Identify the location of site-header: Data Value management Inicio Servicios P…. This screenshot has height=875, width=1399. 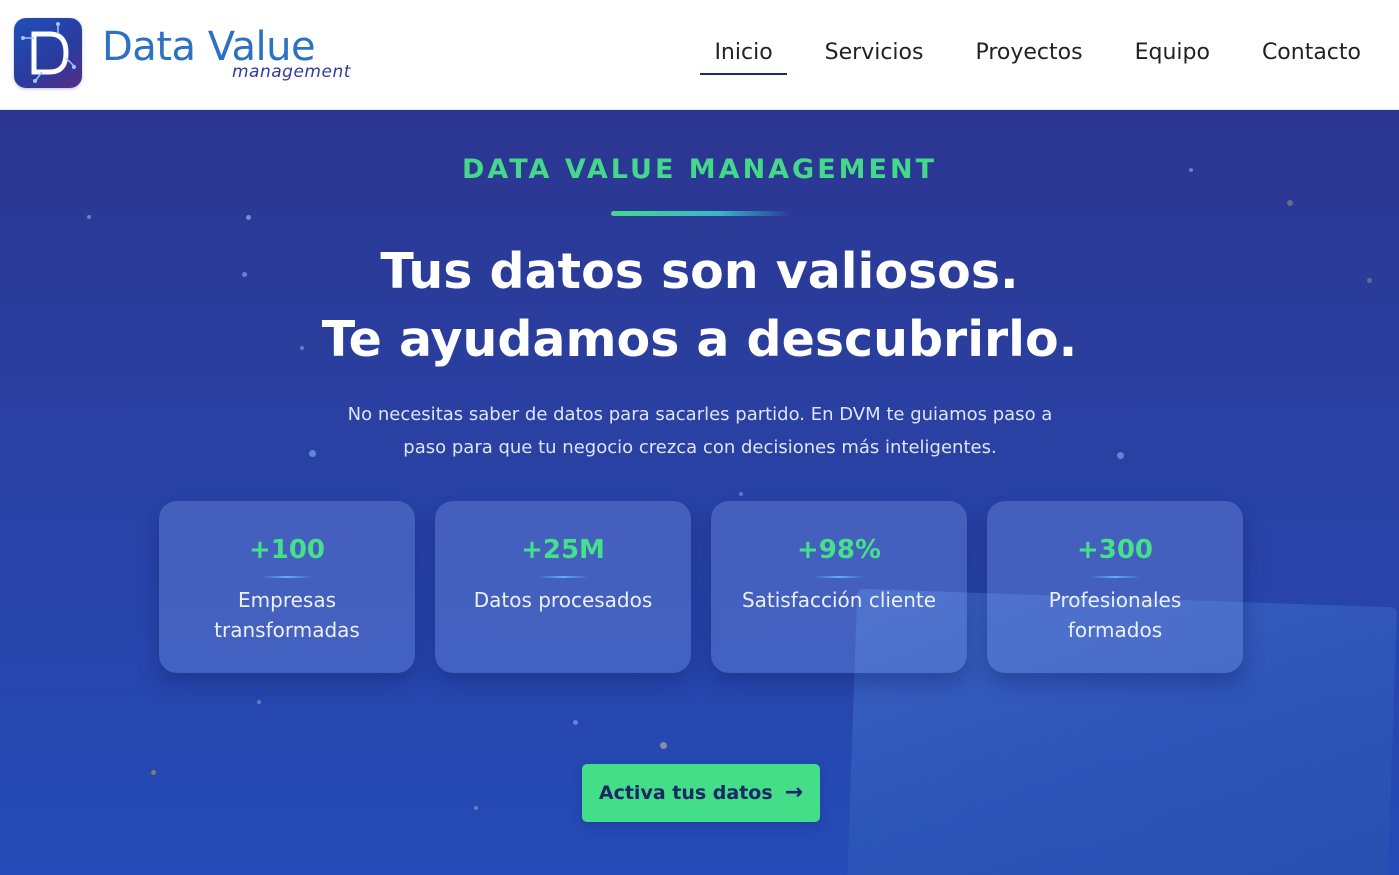
(699, 55).